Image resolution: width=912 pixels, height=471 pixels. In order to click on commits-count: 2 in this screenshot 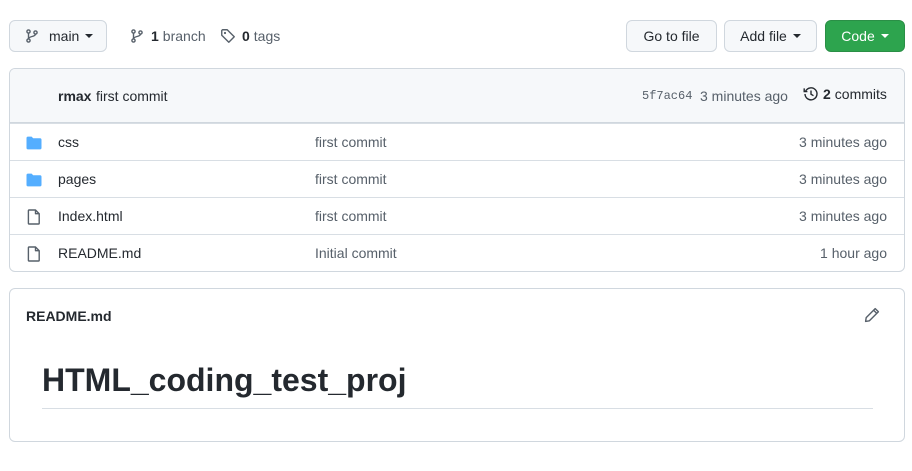, I will do `click(827, 94)`.